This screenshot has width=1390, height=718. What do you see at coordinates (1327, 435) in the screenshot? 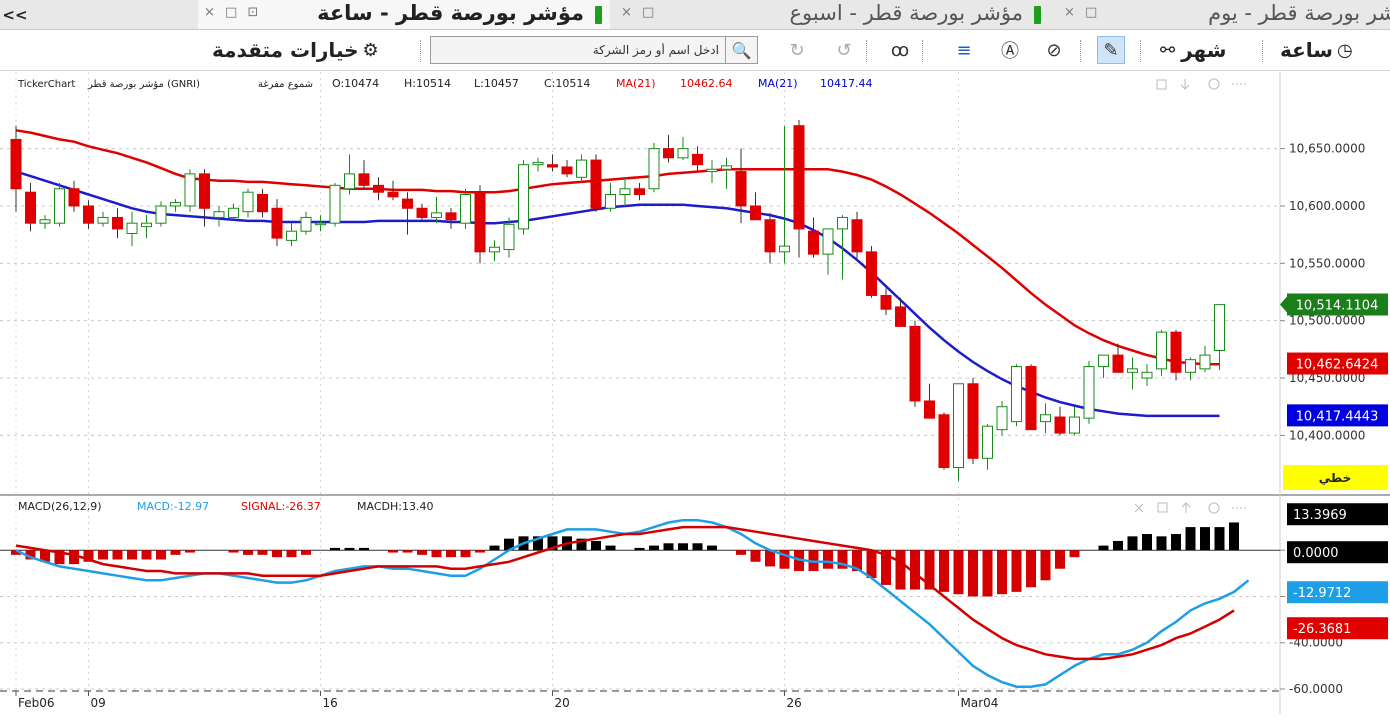
I see `price-tick-label: 10,400.0000` at bounding box center [1327, 435].